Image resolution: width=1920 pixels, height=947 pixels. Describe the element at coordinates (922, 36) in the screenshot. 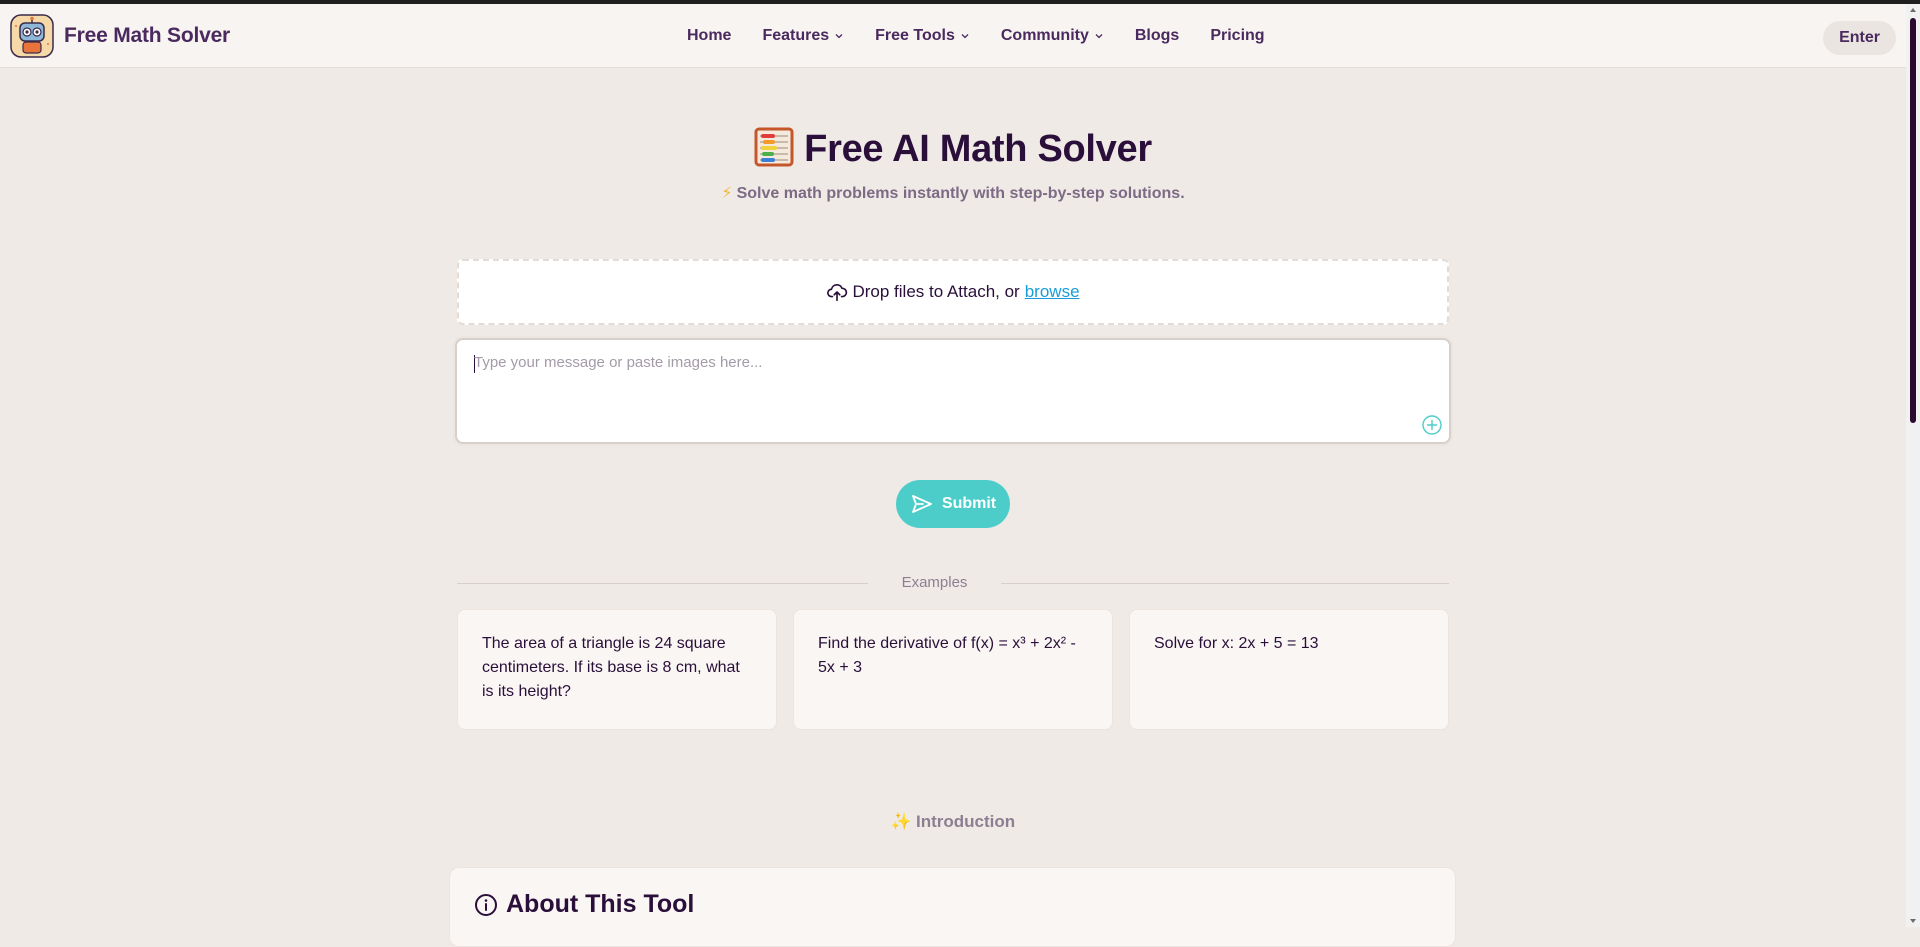

I see `nav-free-tools: Free Tools` at that location.